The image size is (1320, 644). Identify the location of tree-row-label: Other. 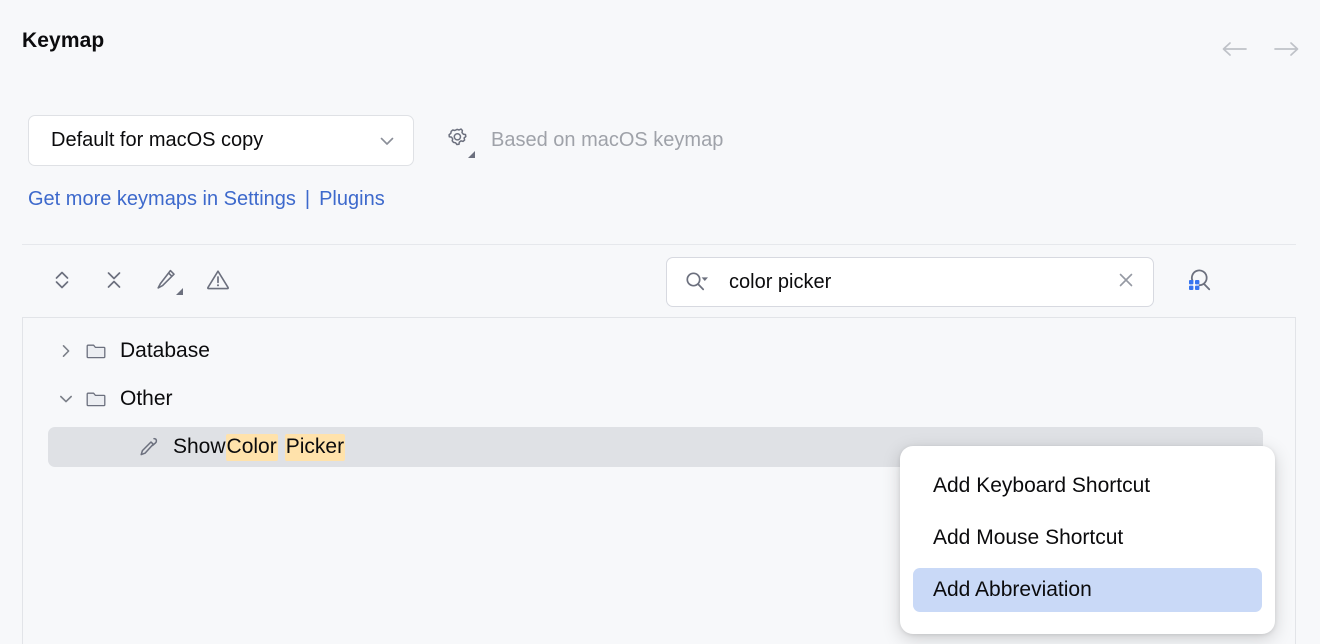
(146, 398).